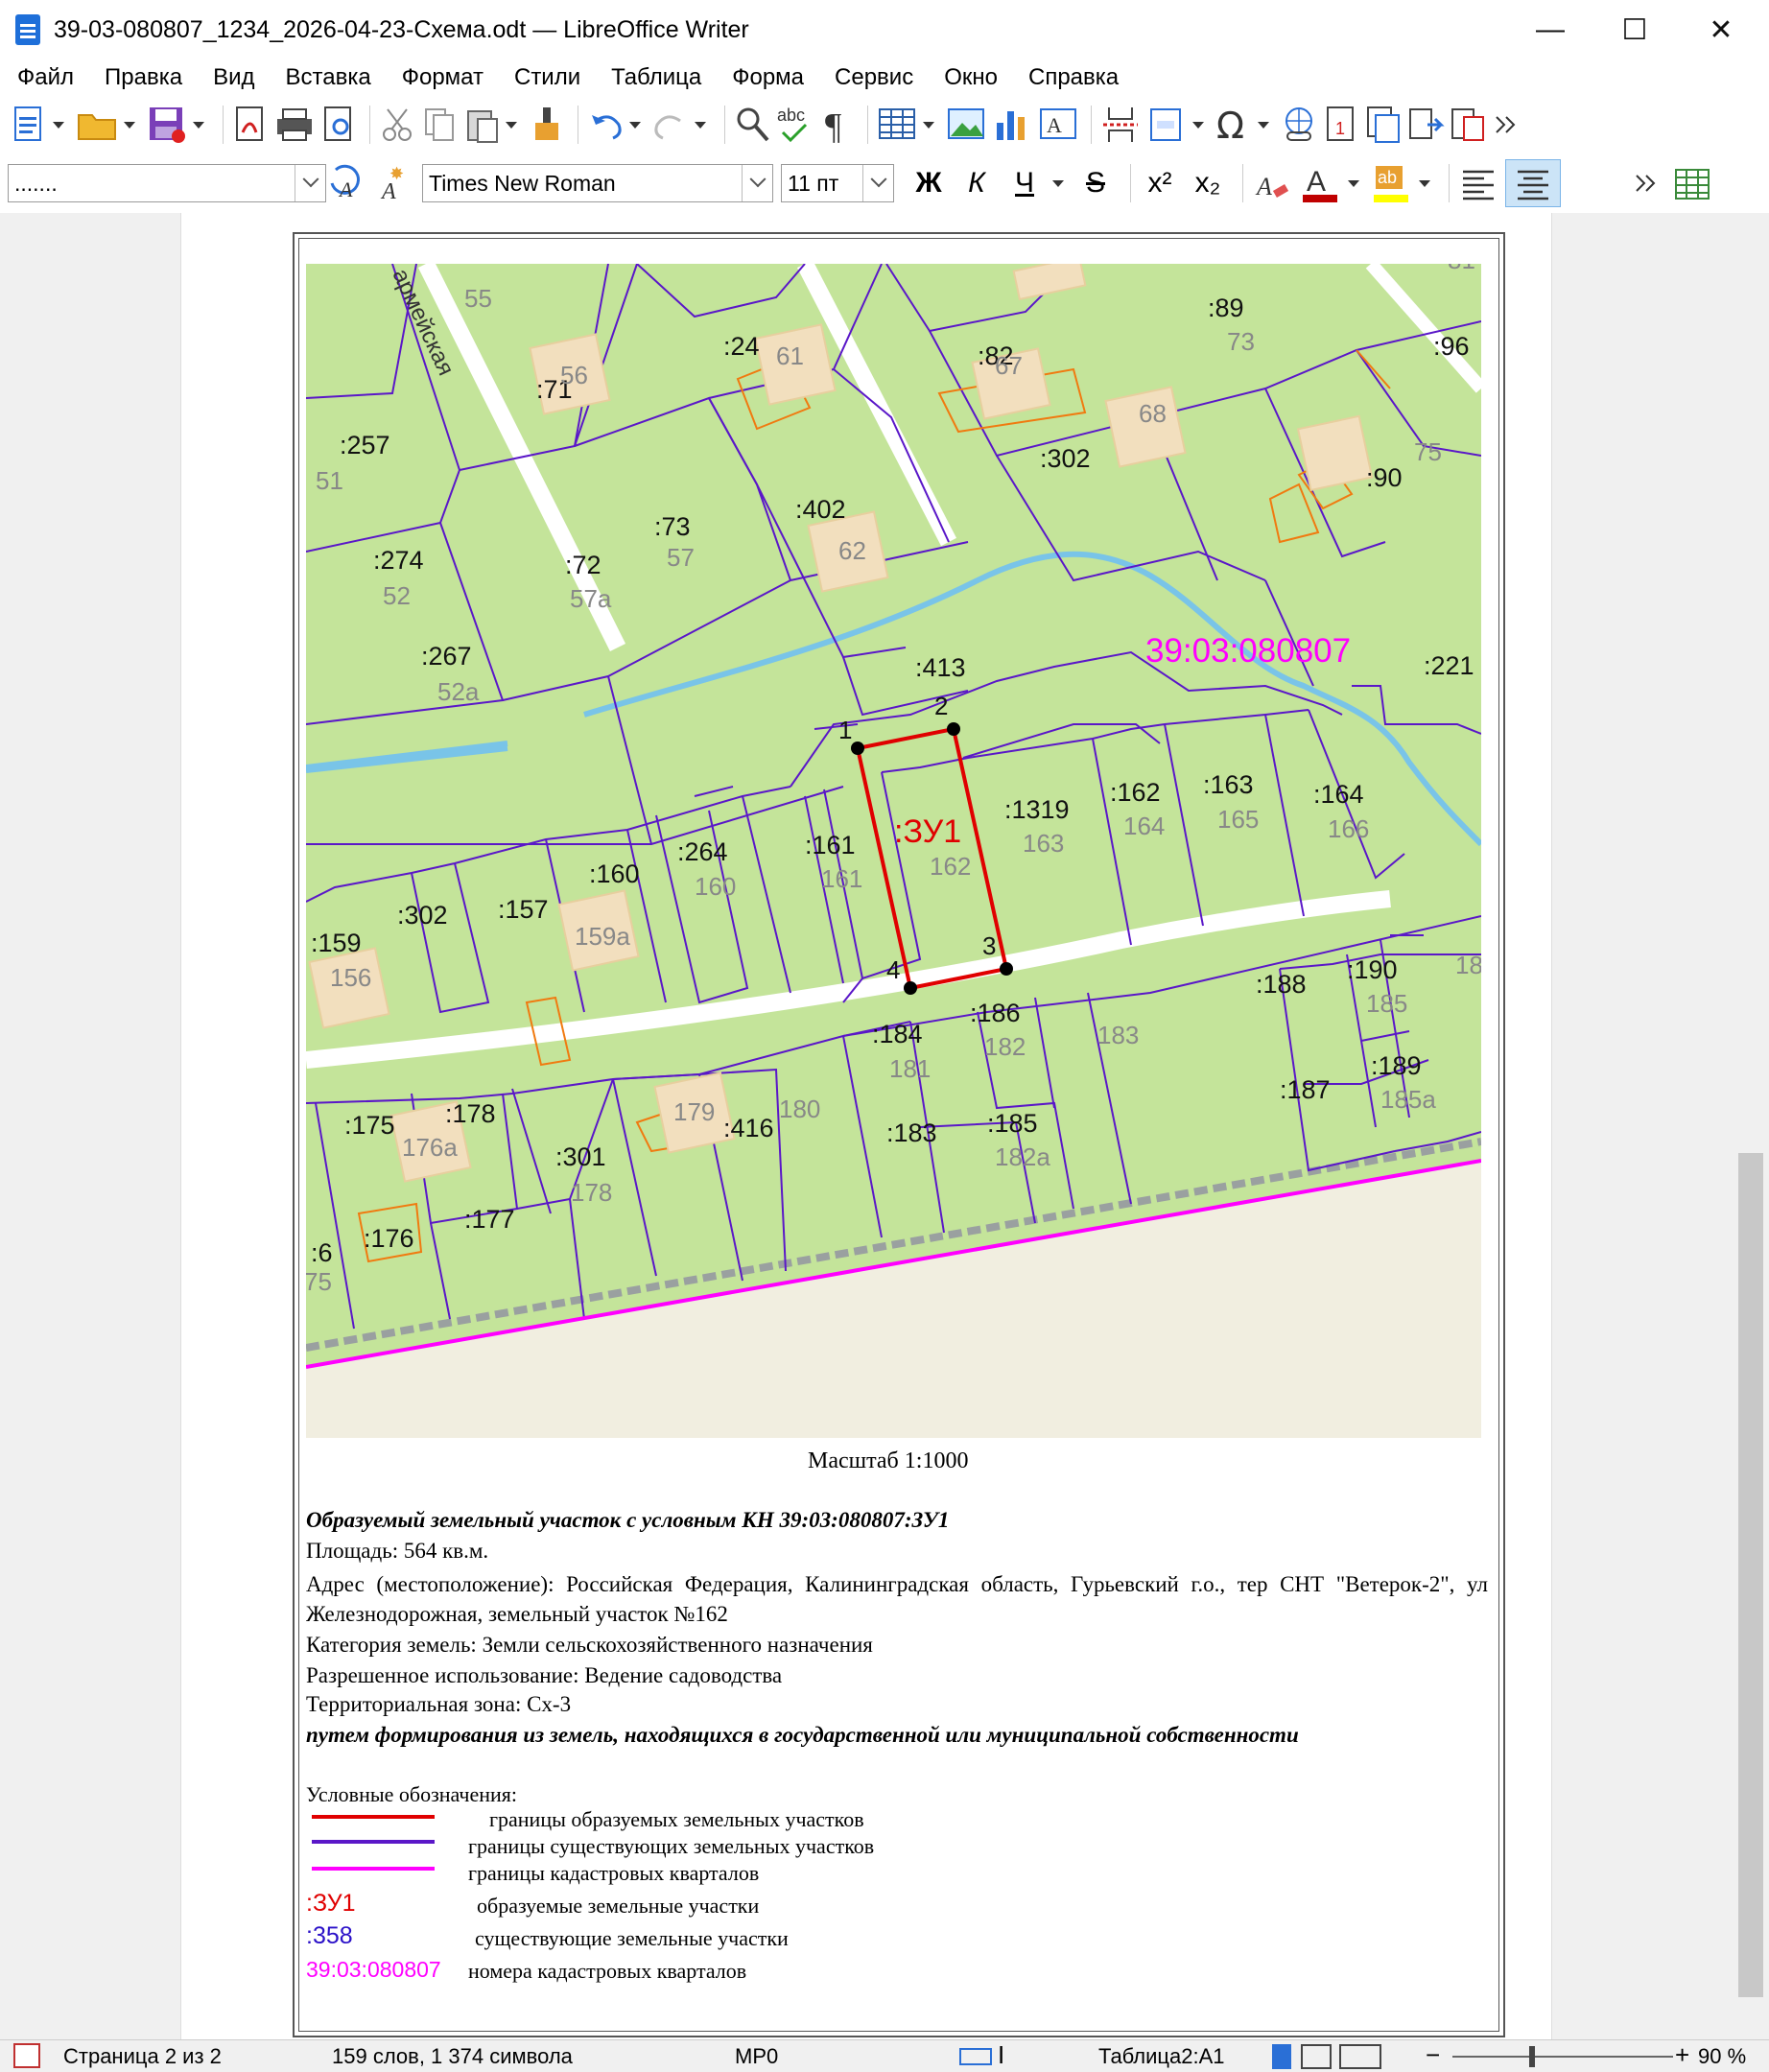 This screenshot has width=1769, height=2072. I want to click on paste-icon, so click(481, 125).